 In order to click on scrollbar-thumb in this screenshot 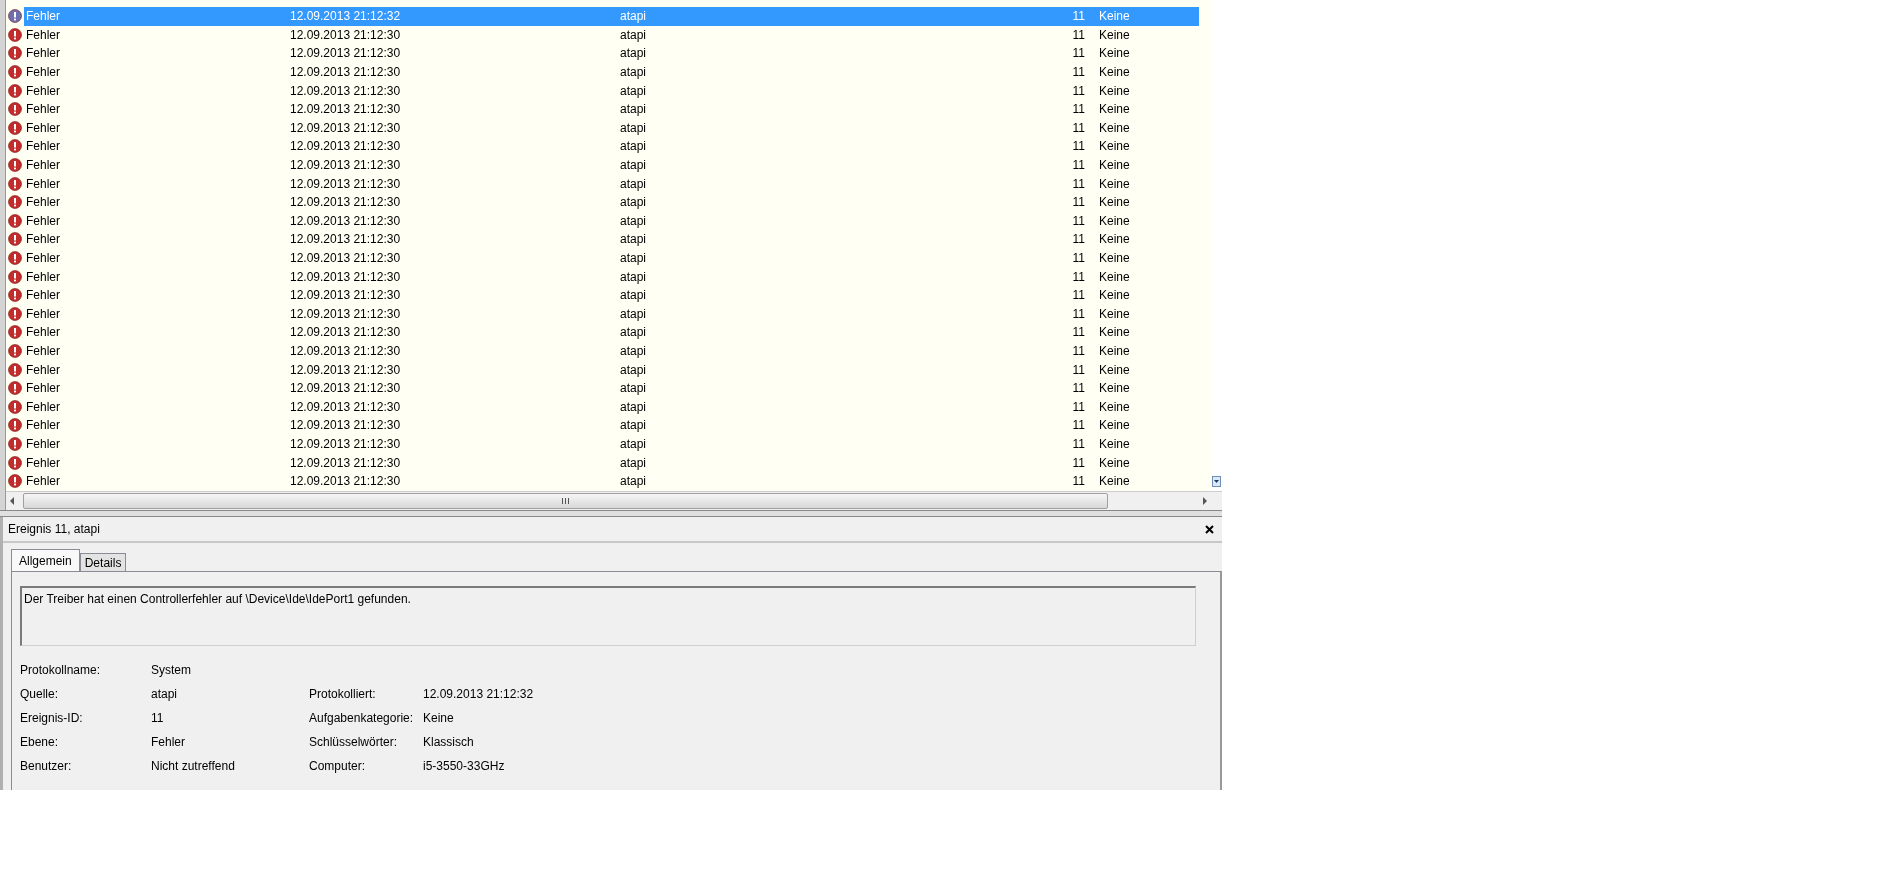, I will do `click(565, 501)`.